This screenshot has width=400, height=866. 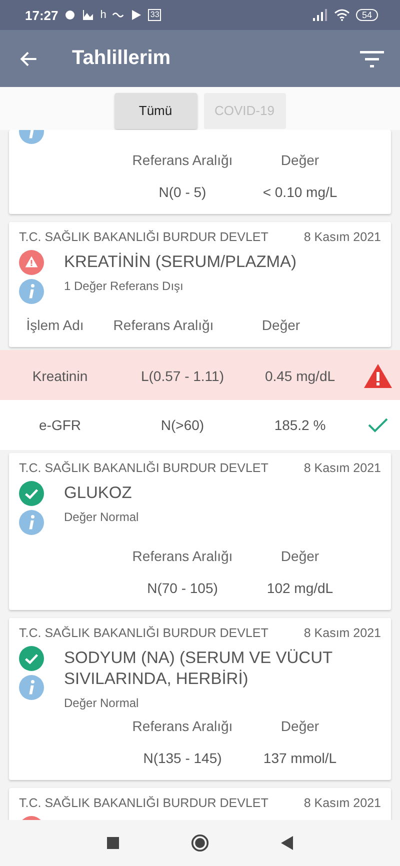 What do you see at coordinates (98, 493) in the screenshot?
I see `test-title: GLUKOZ` at bounding box center [98, 493].